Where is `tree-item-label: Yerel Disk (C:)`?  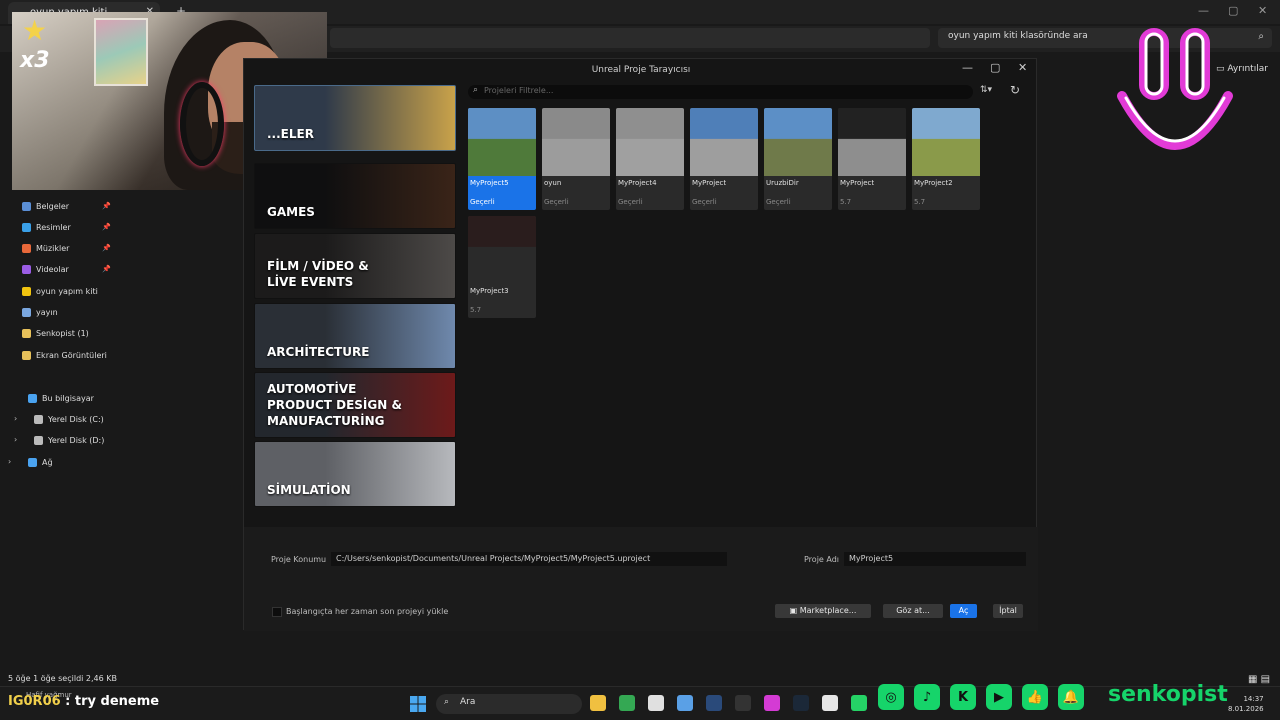
tree-item-label: Yerel Disk (C:) is located at coordinates (76, 419).